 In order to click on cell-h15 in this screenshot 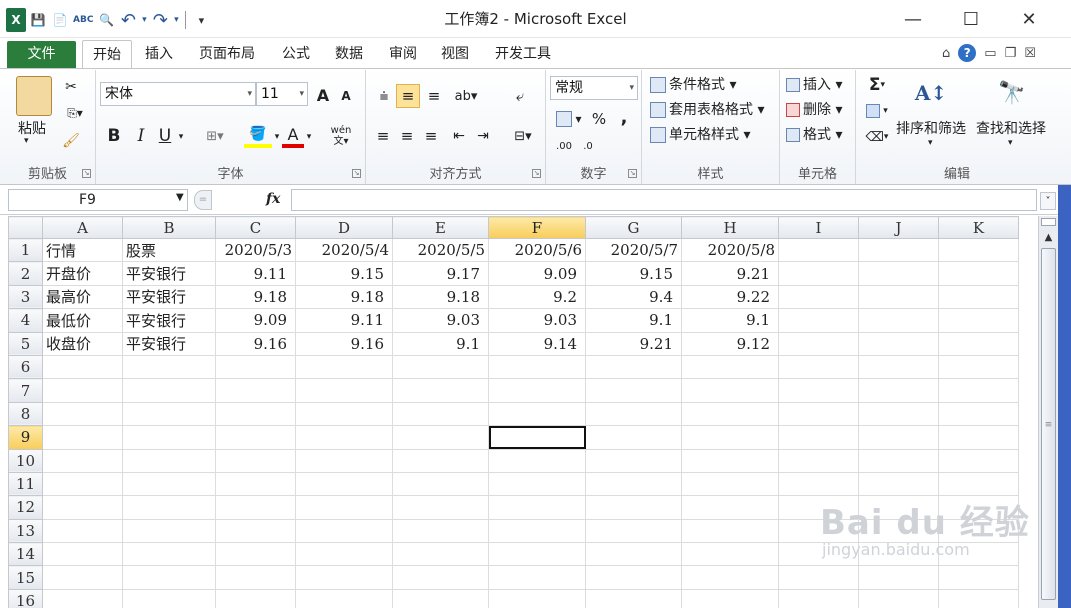, I will do `click(730, 577)`.